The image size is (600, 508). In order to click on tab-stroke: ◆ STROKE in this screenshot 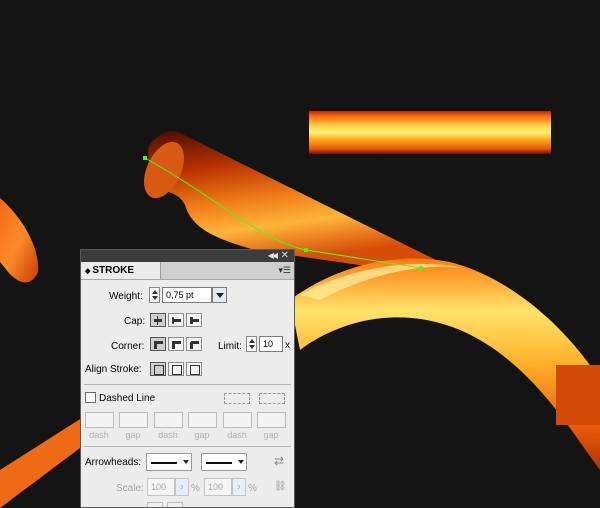, I will do `click(121, 270)`.